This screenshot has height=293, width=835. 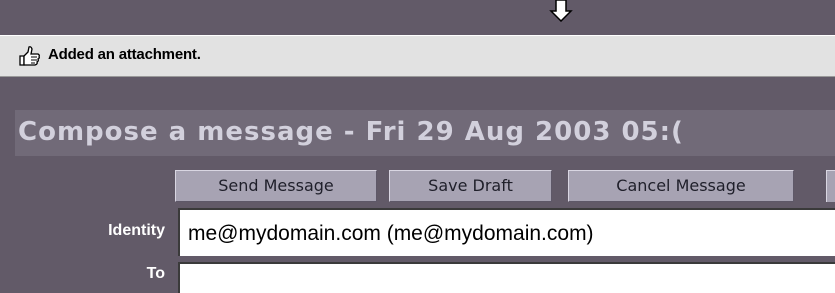 What do you see at coordinates (29, 56) in the screenshot?
I see `thumbs-up-icon` at bounding box center [29, 56].